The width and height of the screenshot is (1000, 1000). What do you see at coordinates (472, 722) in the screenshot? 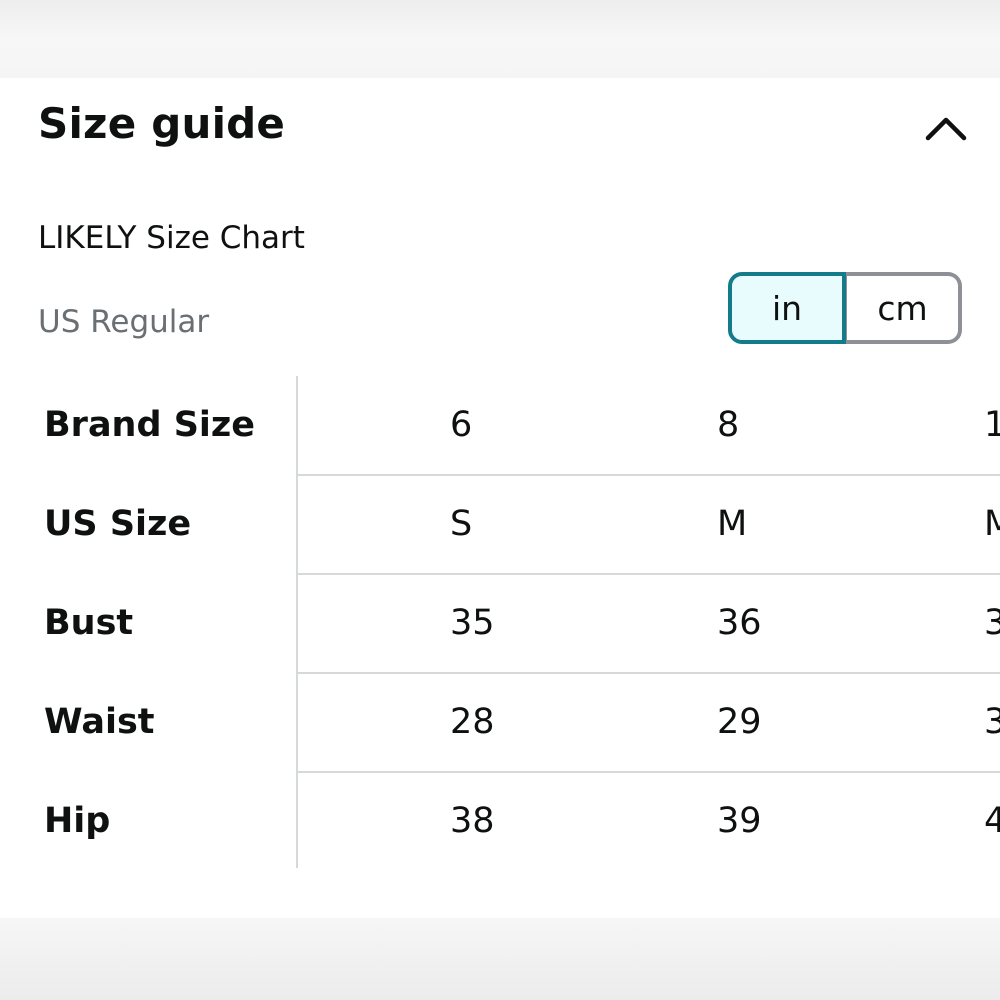
I see `table-cell: 28` at bounding box center [472, 722].